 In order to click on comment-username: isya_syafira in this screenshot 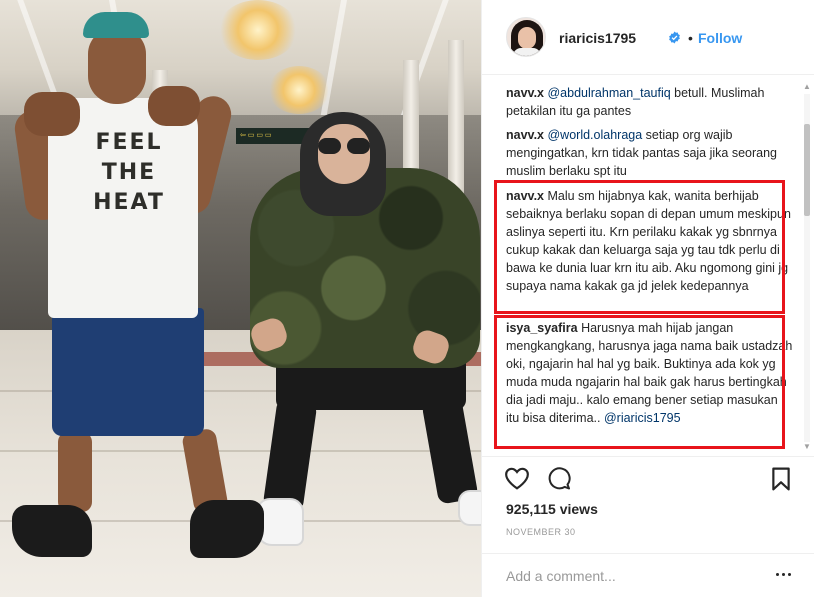, I will do `click(542, 328)`.